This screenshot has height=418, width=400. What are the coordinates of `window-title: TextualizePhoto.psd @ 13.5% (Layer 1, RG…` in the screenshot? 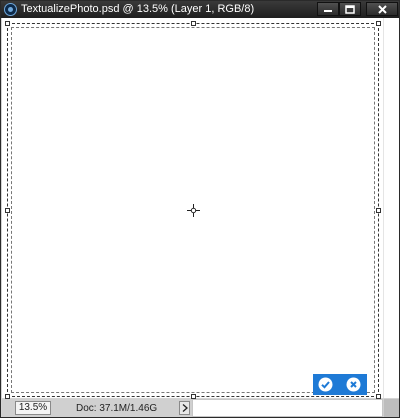 It's located at (138, 9).